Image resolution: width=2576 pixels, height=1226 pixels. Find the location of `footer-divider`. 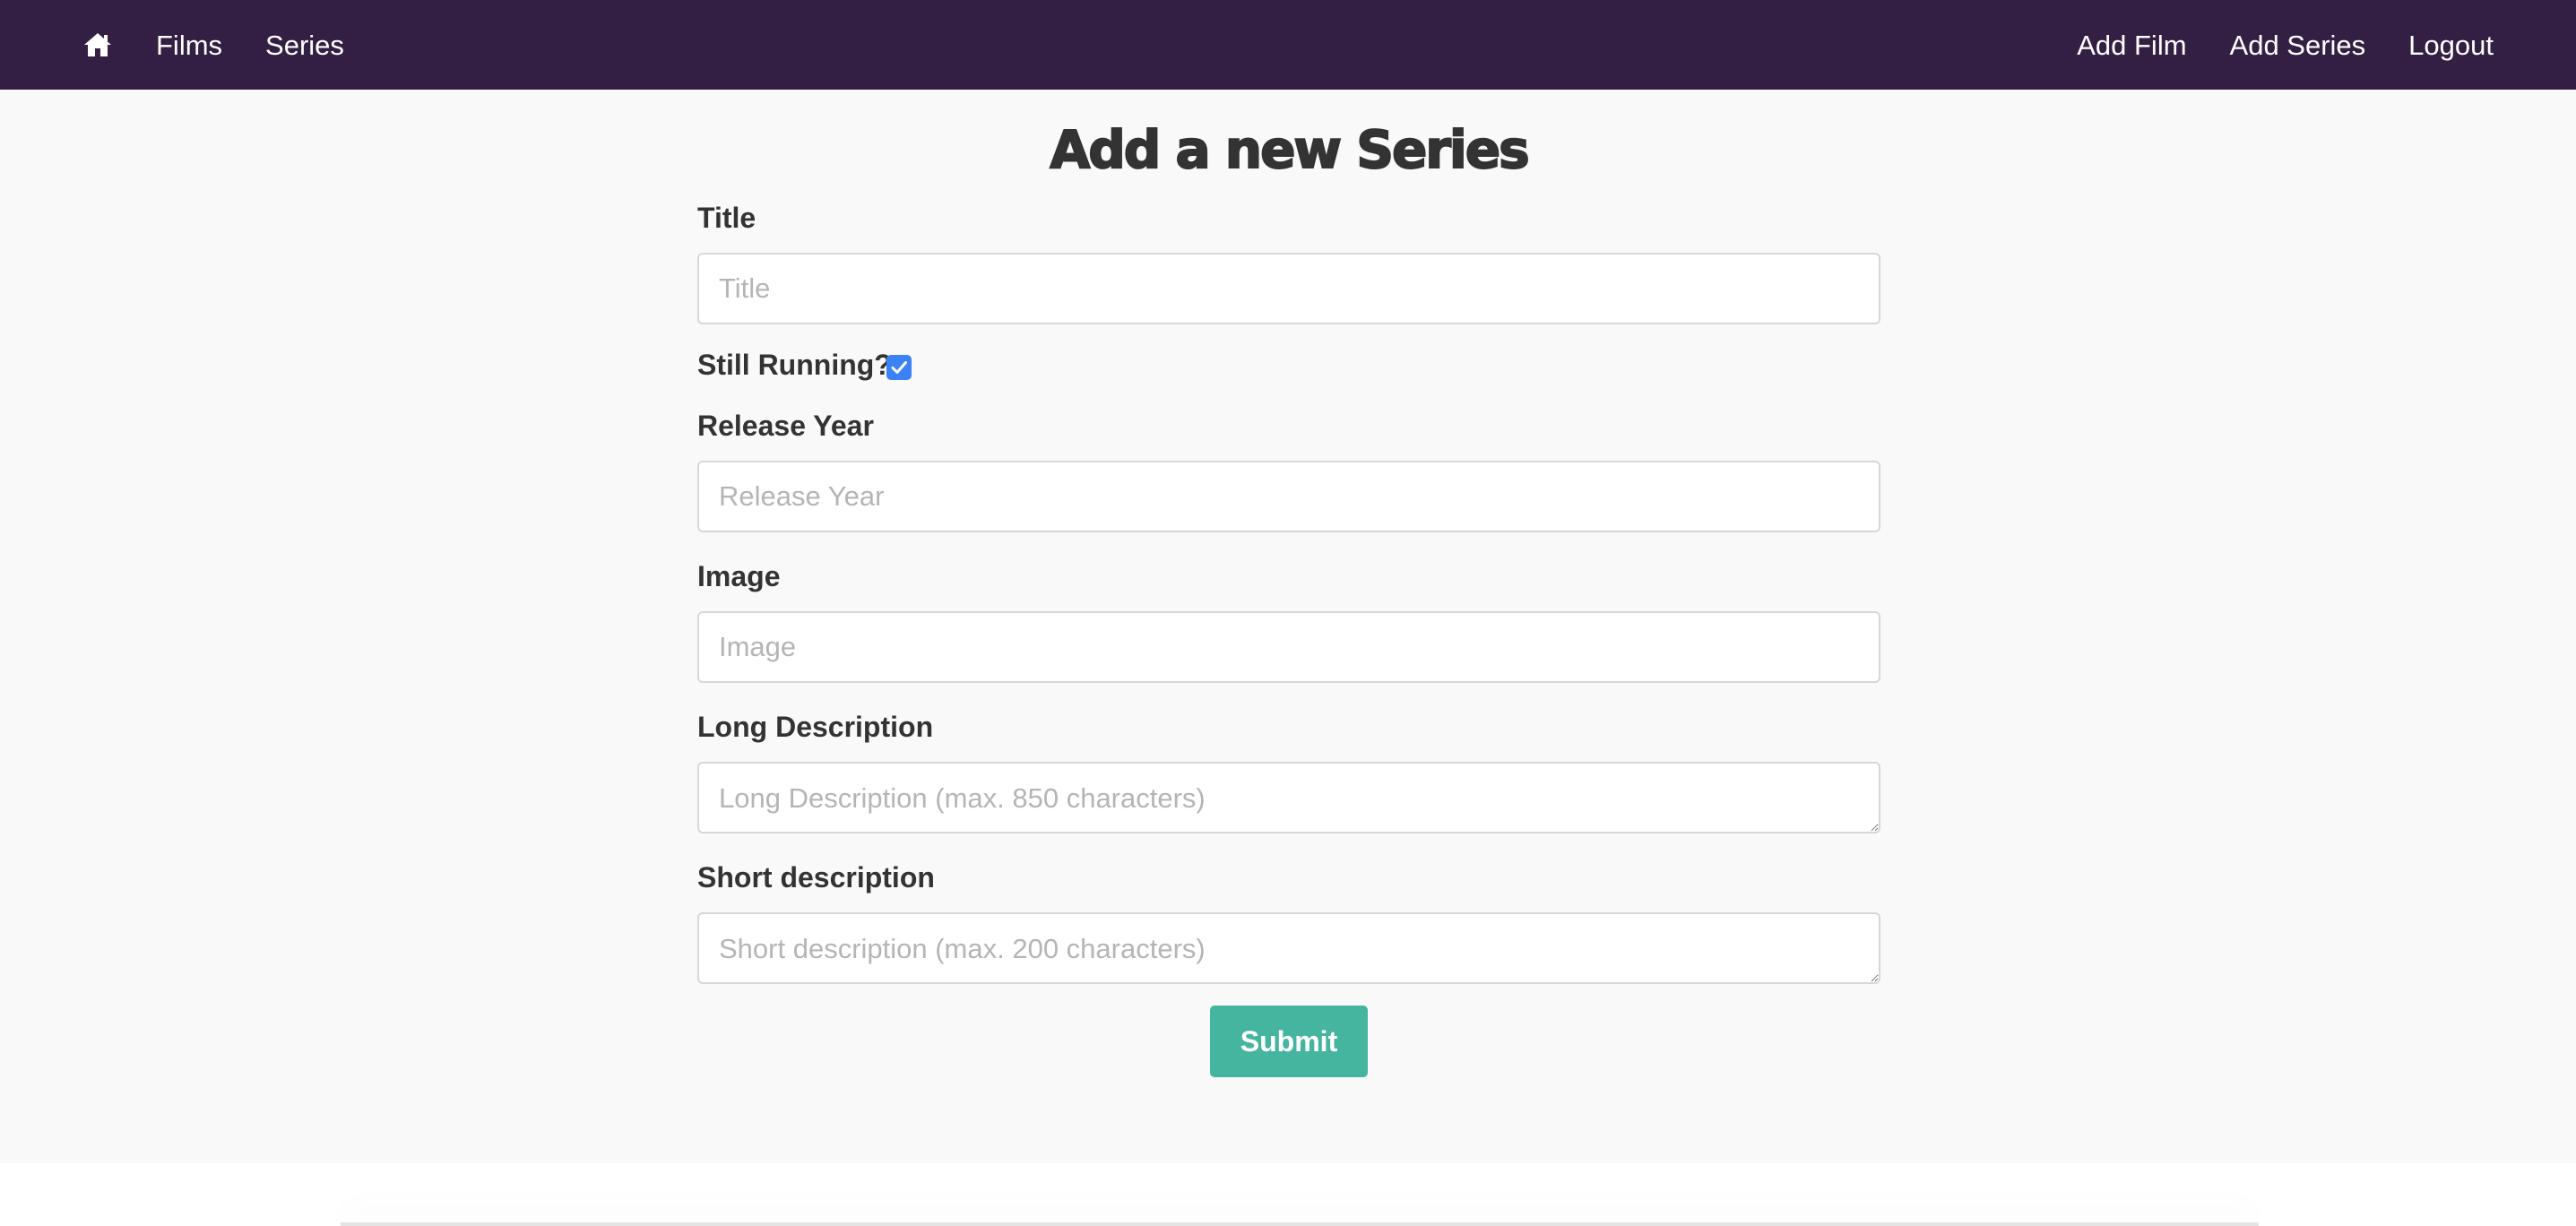

footer-divider is located at coordinates (1300, 1224).